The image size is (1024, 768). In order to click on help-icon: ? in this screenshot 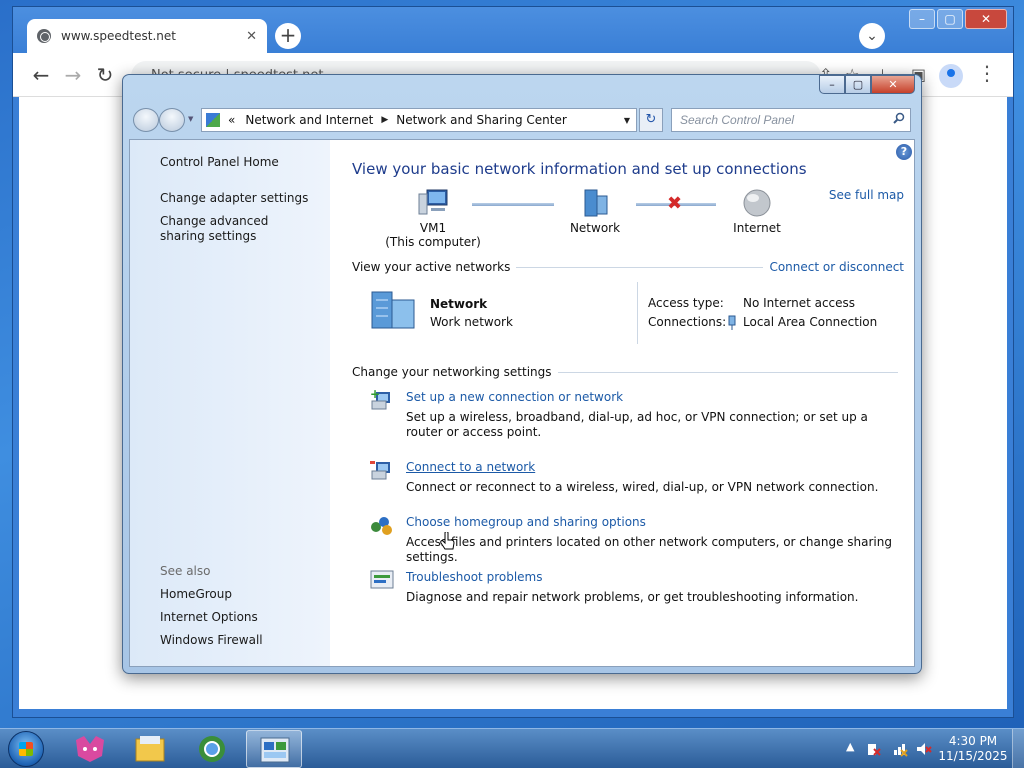, I will do `click(904, 152)`.